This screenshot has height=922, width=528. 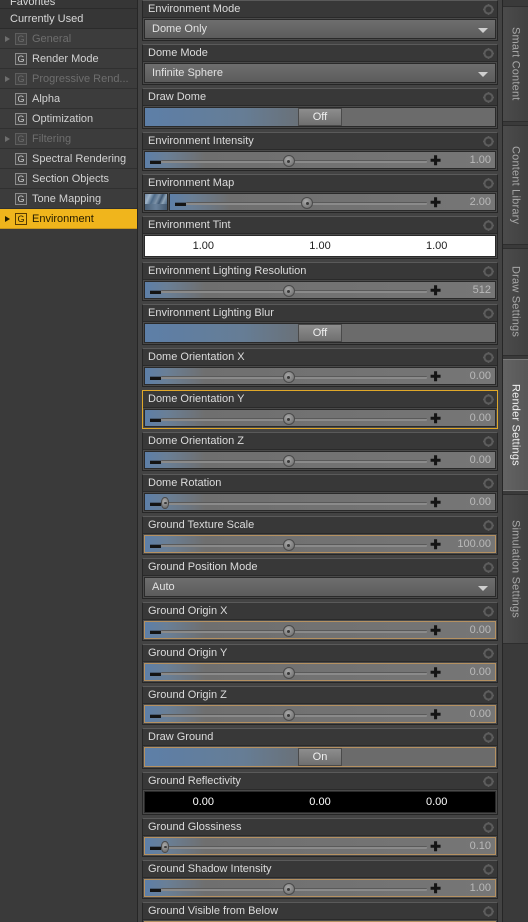 What do you see at coordinates (515, 185) in the screenshot?
I see `tab-content-library: Content Library` at bounding box center [515, 185].